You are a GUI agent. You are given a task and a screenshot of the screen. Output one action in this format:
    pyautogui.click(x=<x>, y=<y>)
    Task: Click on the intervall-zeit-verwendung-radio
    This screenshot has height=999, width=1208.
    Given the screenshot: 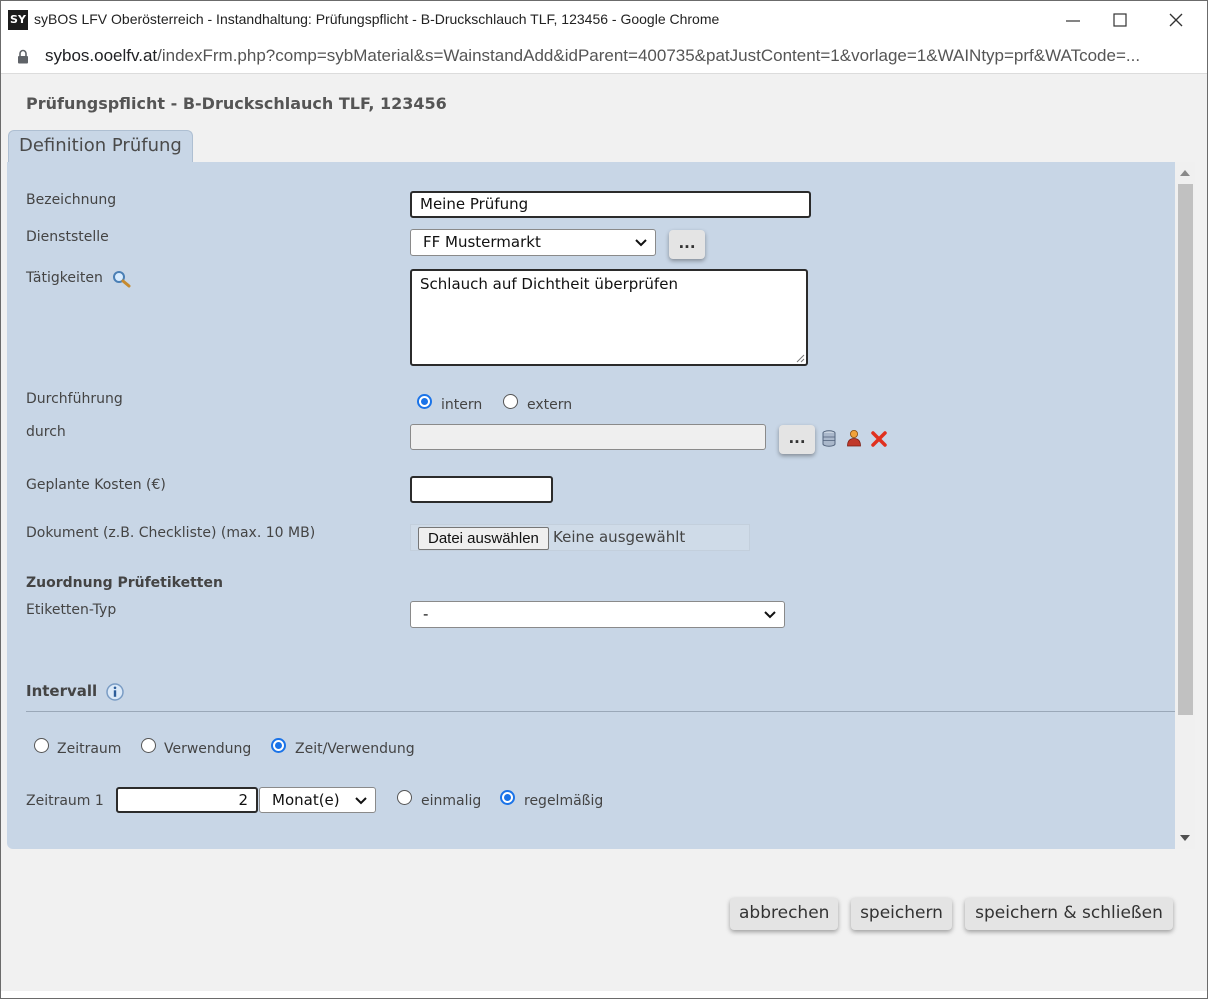 What is the action you would take?
    pyautogui.click(x=278, y=745)
    